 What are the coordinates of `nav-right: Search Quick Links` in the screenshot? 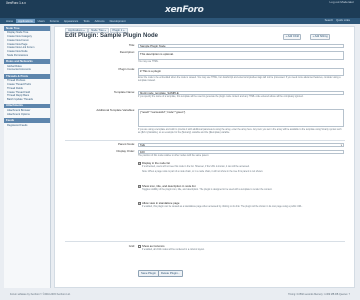 It's located at (337, 20).